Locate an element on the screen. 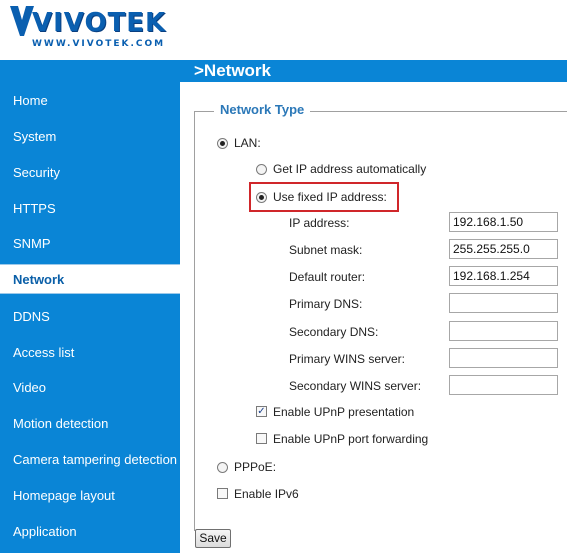 Image resolution: width=567 pixels, height=553 pixels. sidebar-item-application: Application is located at coordinates (90, 532).